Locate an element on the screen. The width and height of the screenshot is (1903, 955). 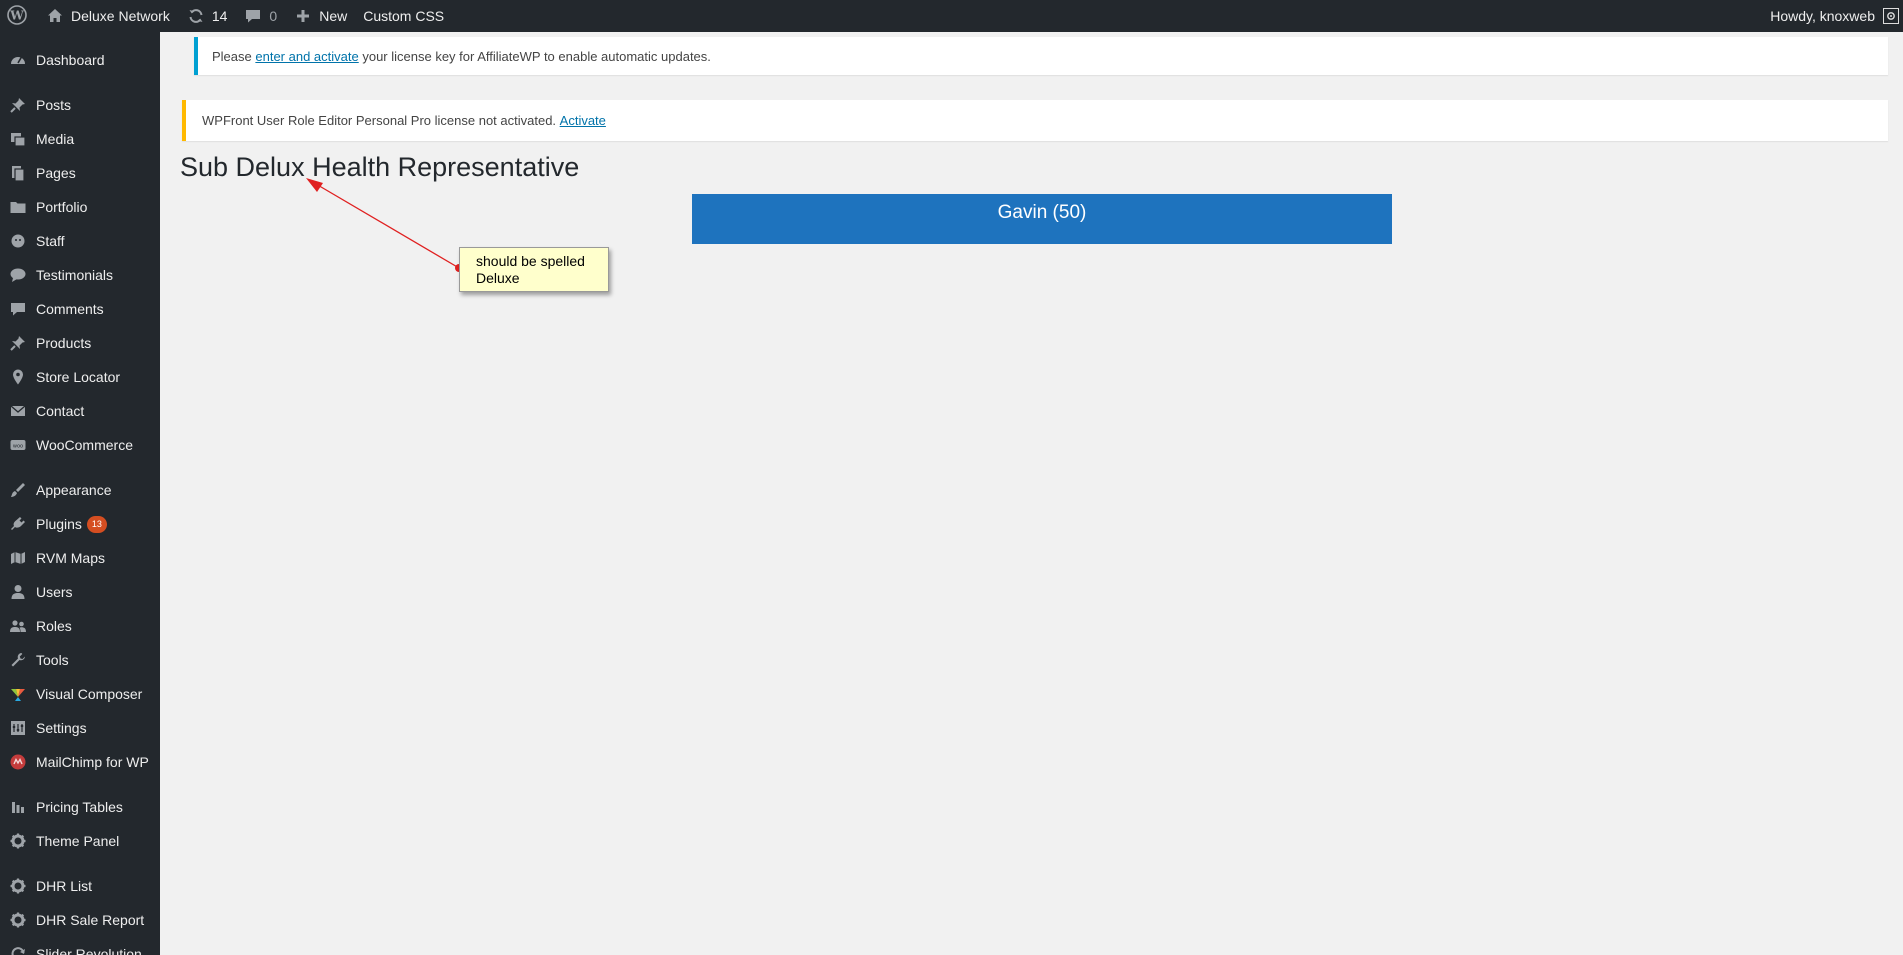
annotation-text: should be spelled Deluxe is located at coordinates (530, 269).